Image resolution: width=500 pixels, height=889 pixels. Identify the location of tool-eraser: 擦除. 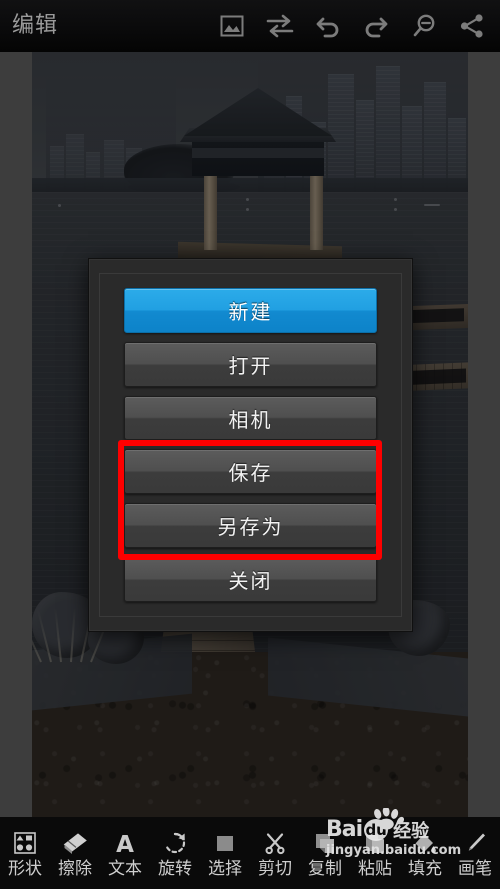
(75, 853).